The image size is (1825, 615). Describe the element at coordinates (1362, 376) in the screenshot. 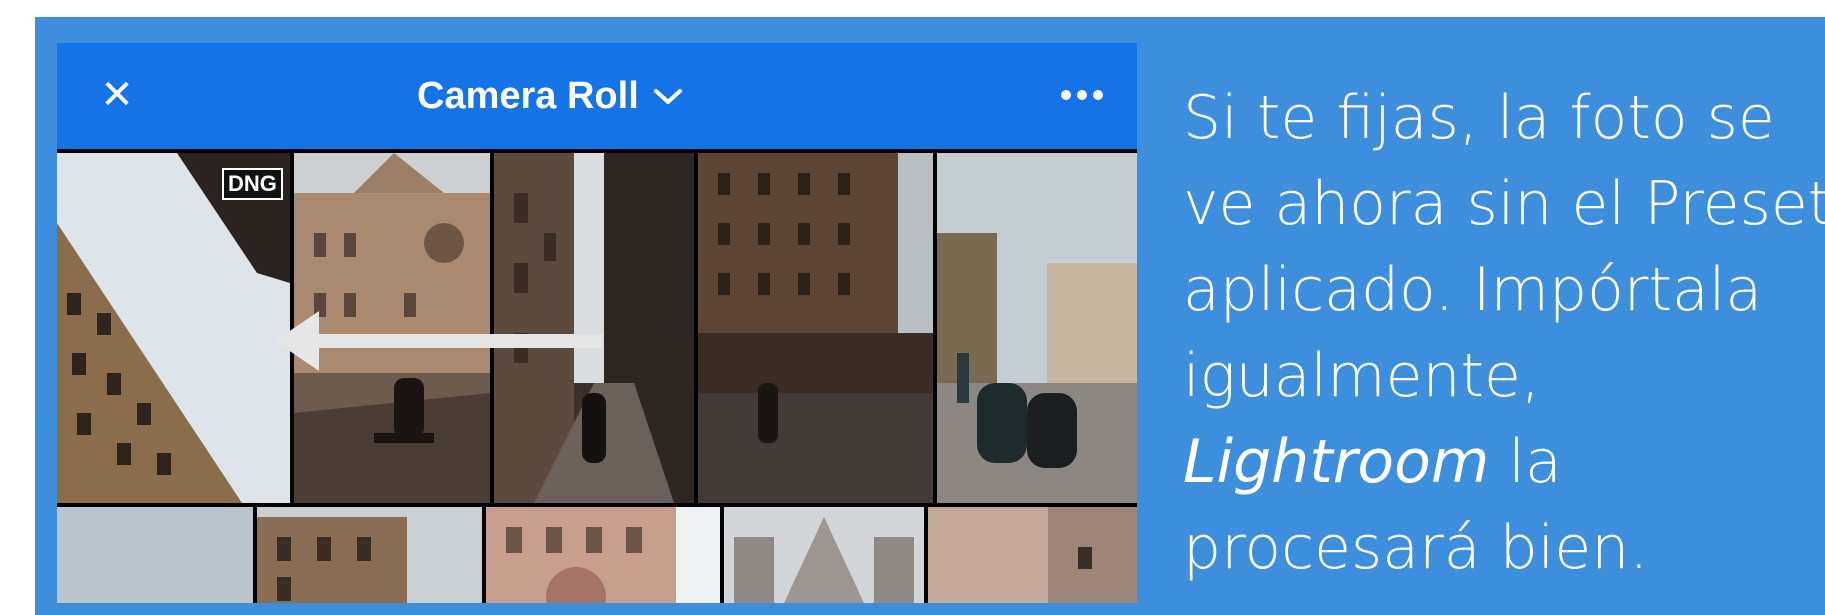

I see `caption-line: igualmente,` at that location.